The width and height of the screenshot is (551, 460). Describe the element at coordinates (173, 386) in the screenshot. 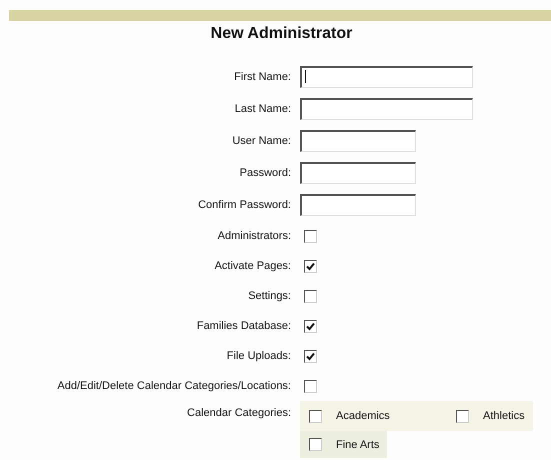

I see `permission-label: Add/Edit/Delete Calendar Categories/Locations:` at that location.